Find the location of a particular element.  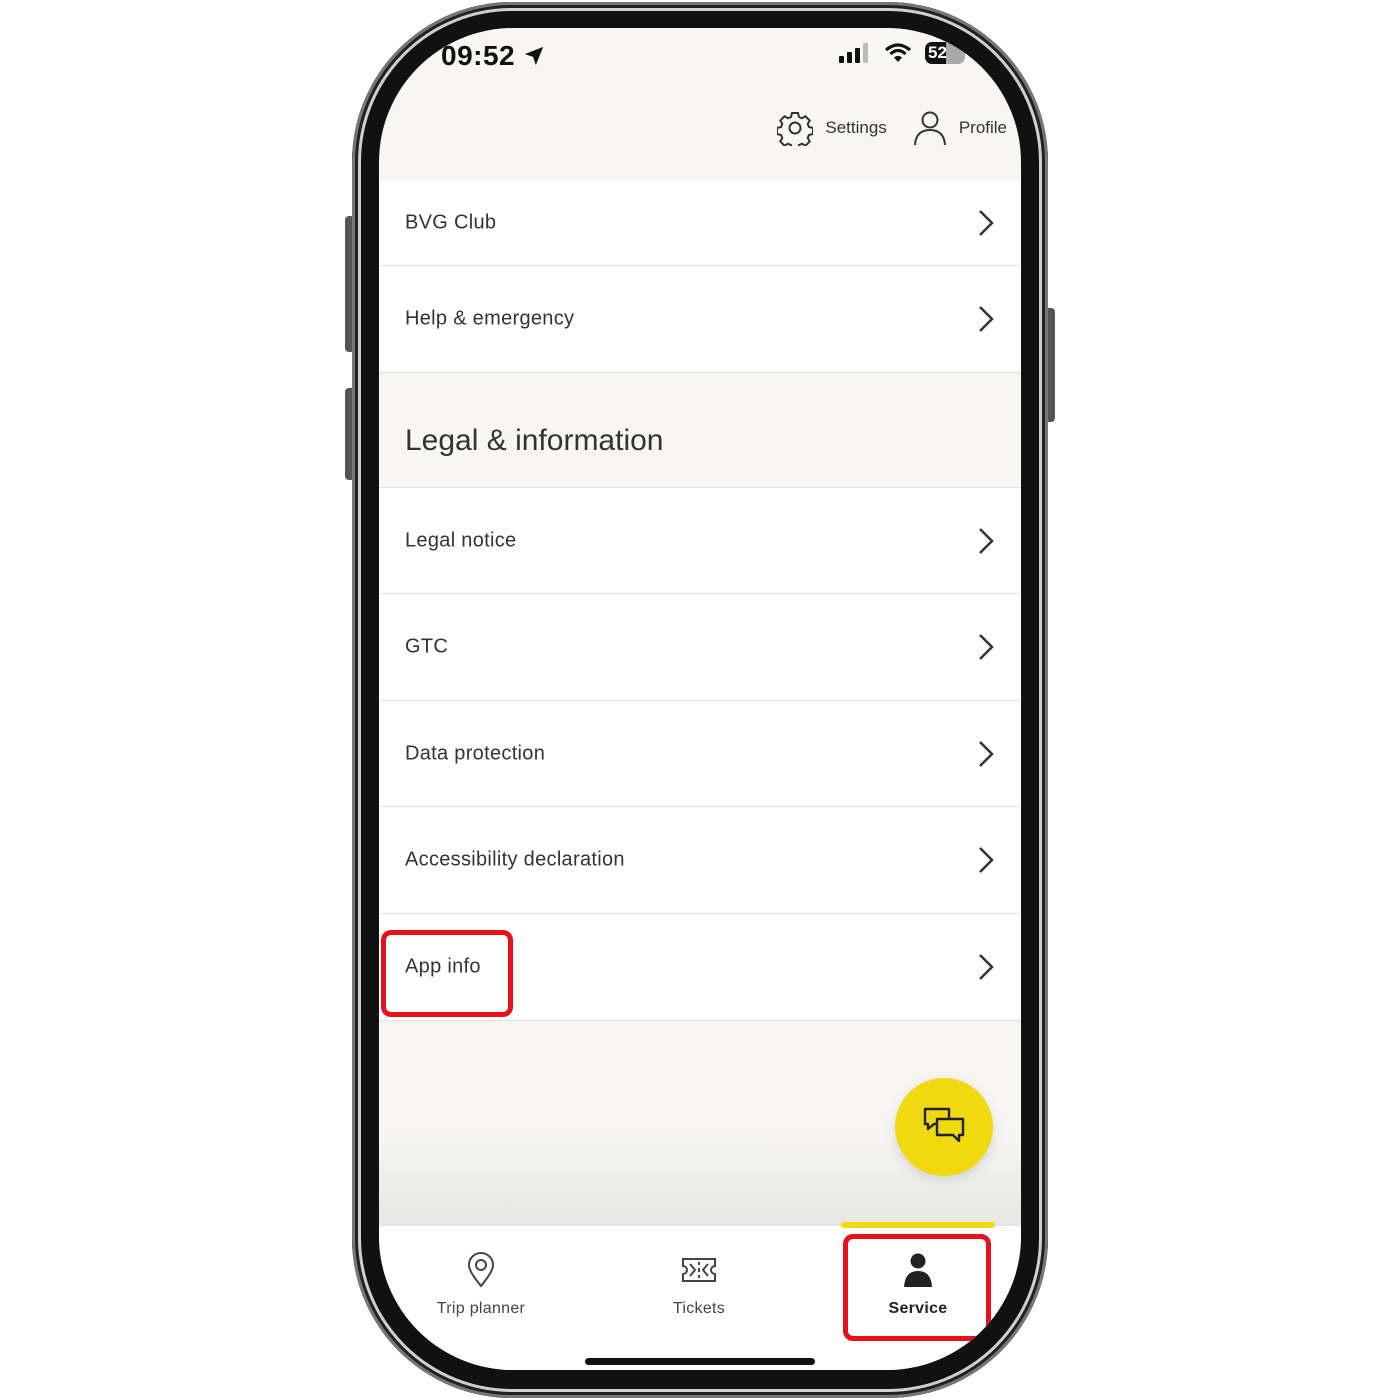

tab-label: Tickets is located at coordinates (699, 1308).